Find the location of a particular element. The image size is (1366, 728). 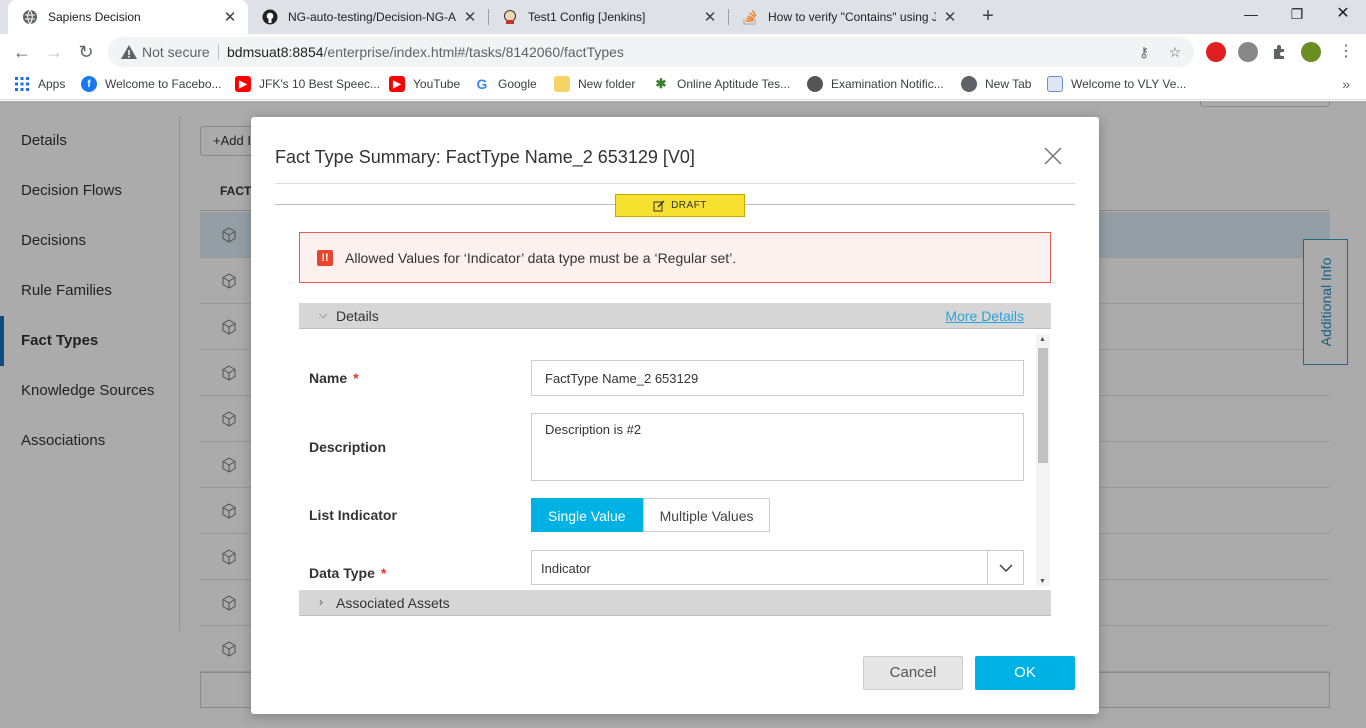

list-indicator-toggle: Single Value Multiple Values is located at coordinates (651, 515).